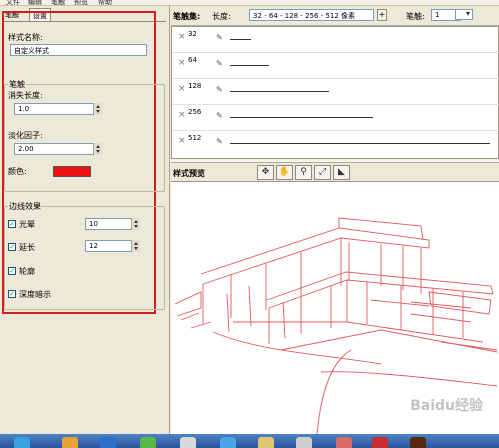 The image size is (499, 448). Describe the element at coordinates (27, 224) in the screenshot. I see `halo-label: 光晕` at that location.